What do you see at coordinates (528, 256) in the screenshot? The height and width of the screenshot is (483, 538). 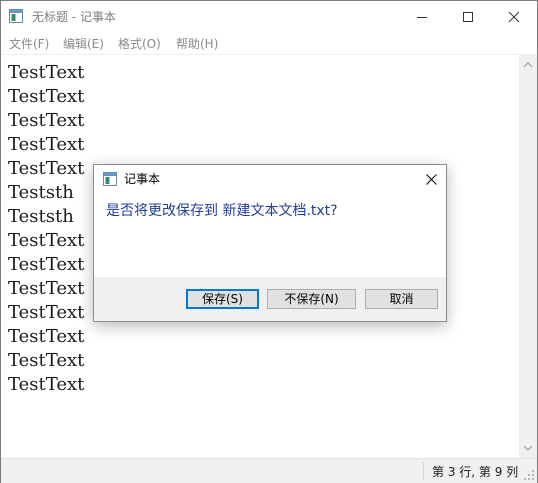 I see `vertical-scrollbar` at bounding box center [528, 256].